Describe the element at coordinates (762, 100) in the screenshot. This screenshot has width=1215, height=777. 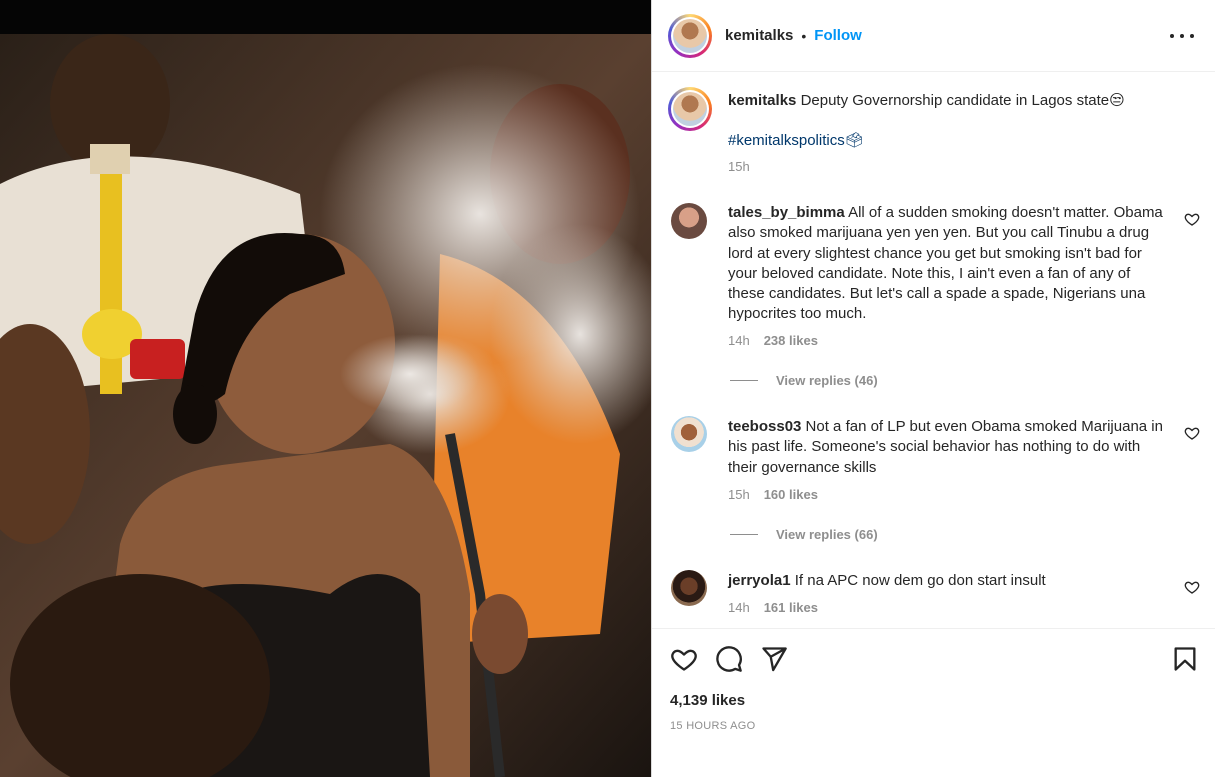
I see `caption-username: kemitalks` at that location.